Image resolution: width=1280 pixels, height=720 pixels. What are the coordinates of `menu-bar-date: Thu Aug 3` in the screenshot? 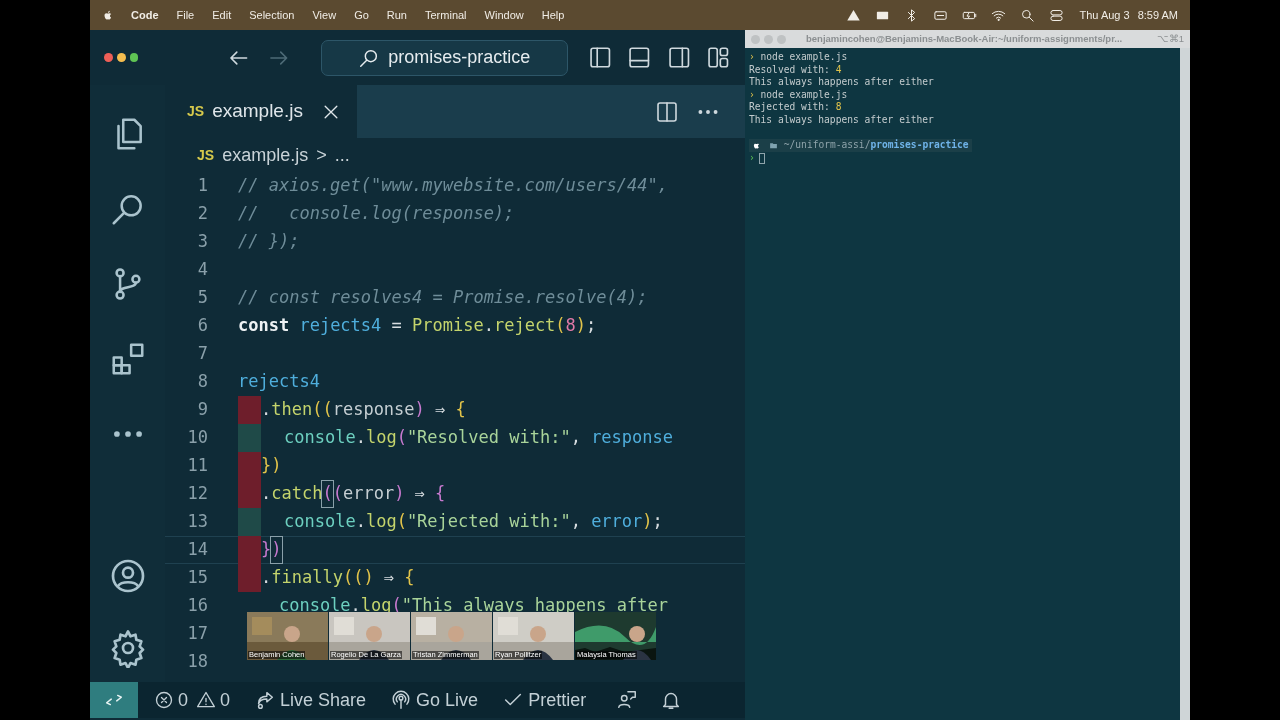 It's located at (1104, 15).